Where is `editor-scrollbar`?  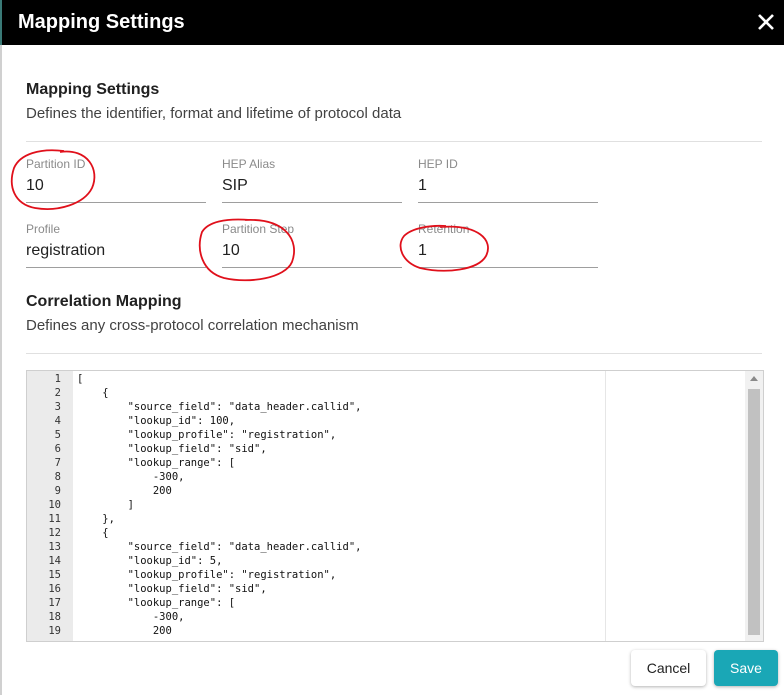 editor-scrollbar is located at coordinates (754, 506).